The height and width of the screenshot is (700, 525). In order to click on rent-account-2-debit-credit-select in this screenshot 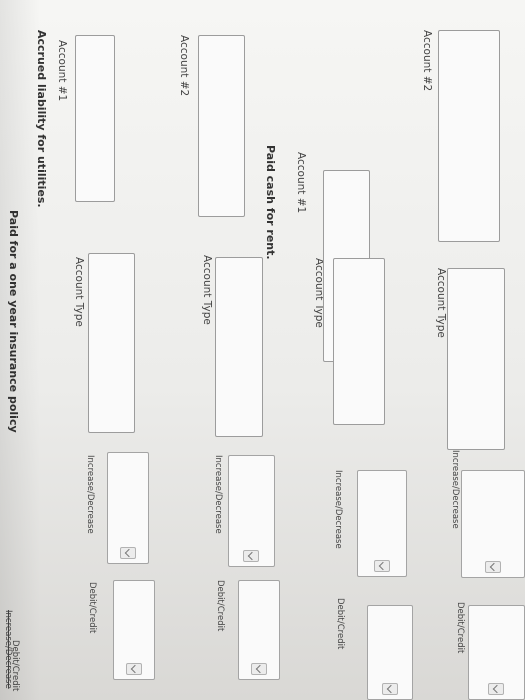, I will do `click(496, 652)`.